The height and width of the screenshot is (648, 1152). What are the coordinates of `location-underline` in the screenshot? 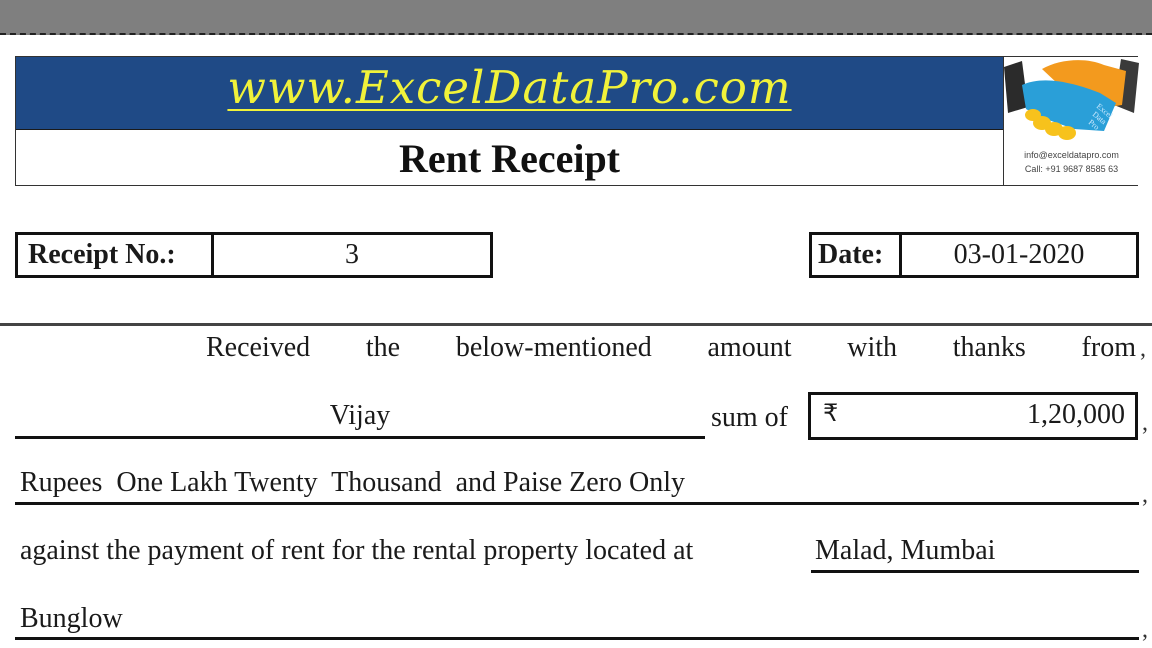 It's located at (975, 571).